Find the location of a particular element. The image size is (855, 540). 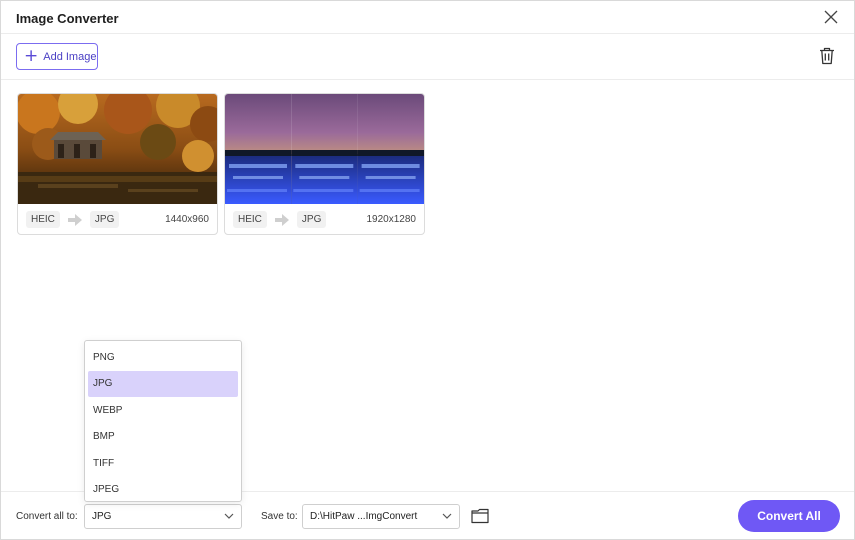

convert-all-label: Convert all to: is located at coordinates (47, 516).